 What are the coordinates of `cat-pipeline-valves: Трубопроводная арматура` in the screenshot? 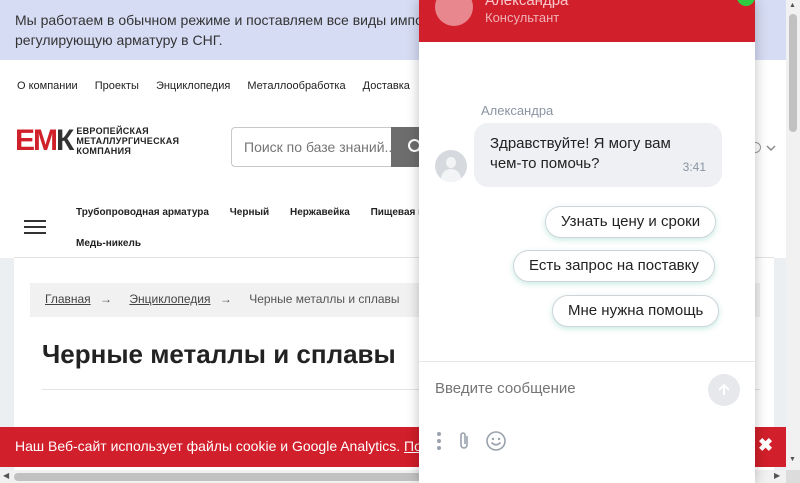 It's located at (142, 212).